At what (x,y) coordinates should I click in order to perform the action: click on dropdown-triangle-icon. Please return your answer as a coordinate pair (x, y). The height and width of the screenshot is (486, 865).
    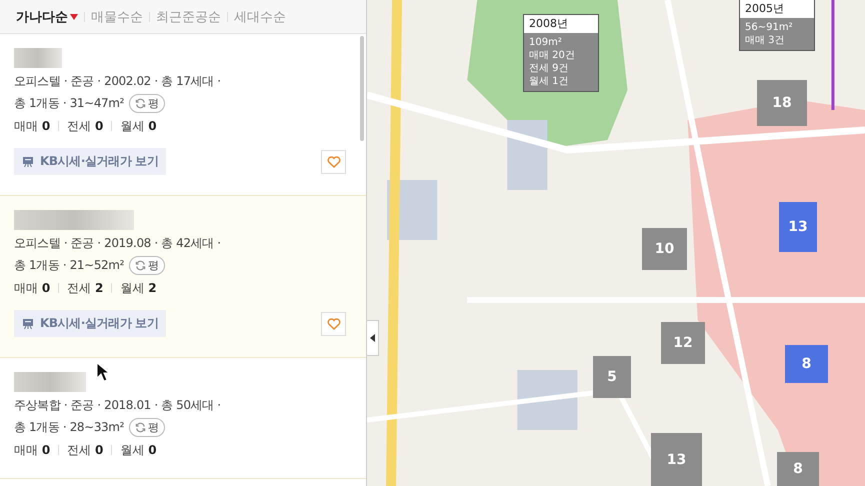
    Looking at the image, I should click on (74, 17).